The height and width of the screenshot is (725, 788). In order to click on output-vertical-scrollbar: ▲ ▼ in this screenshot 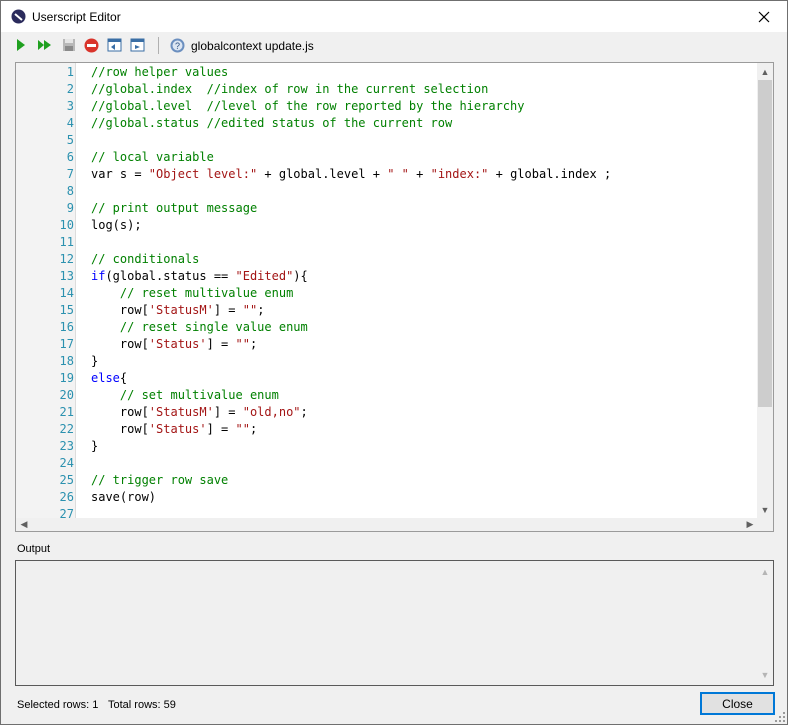, I will do `click(765, 623)`.